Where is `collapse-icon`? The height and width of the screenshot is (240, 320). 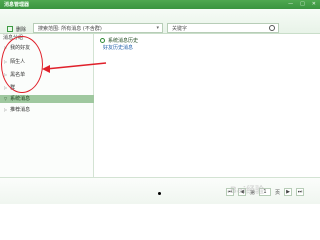
collapse-icon is located at coordinates (102, 40).